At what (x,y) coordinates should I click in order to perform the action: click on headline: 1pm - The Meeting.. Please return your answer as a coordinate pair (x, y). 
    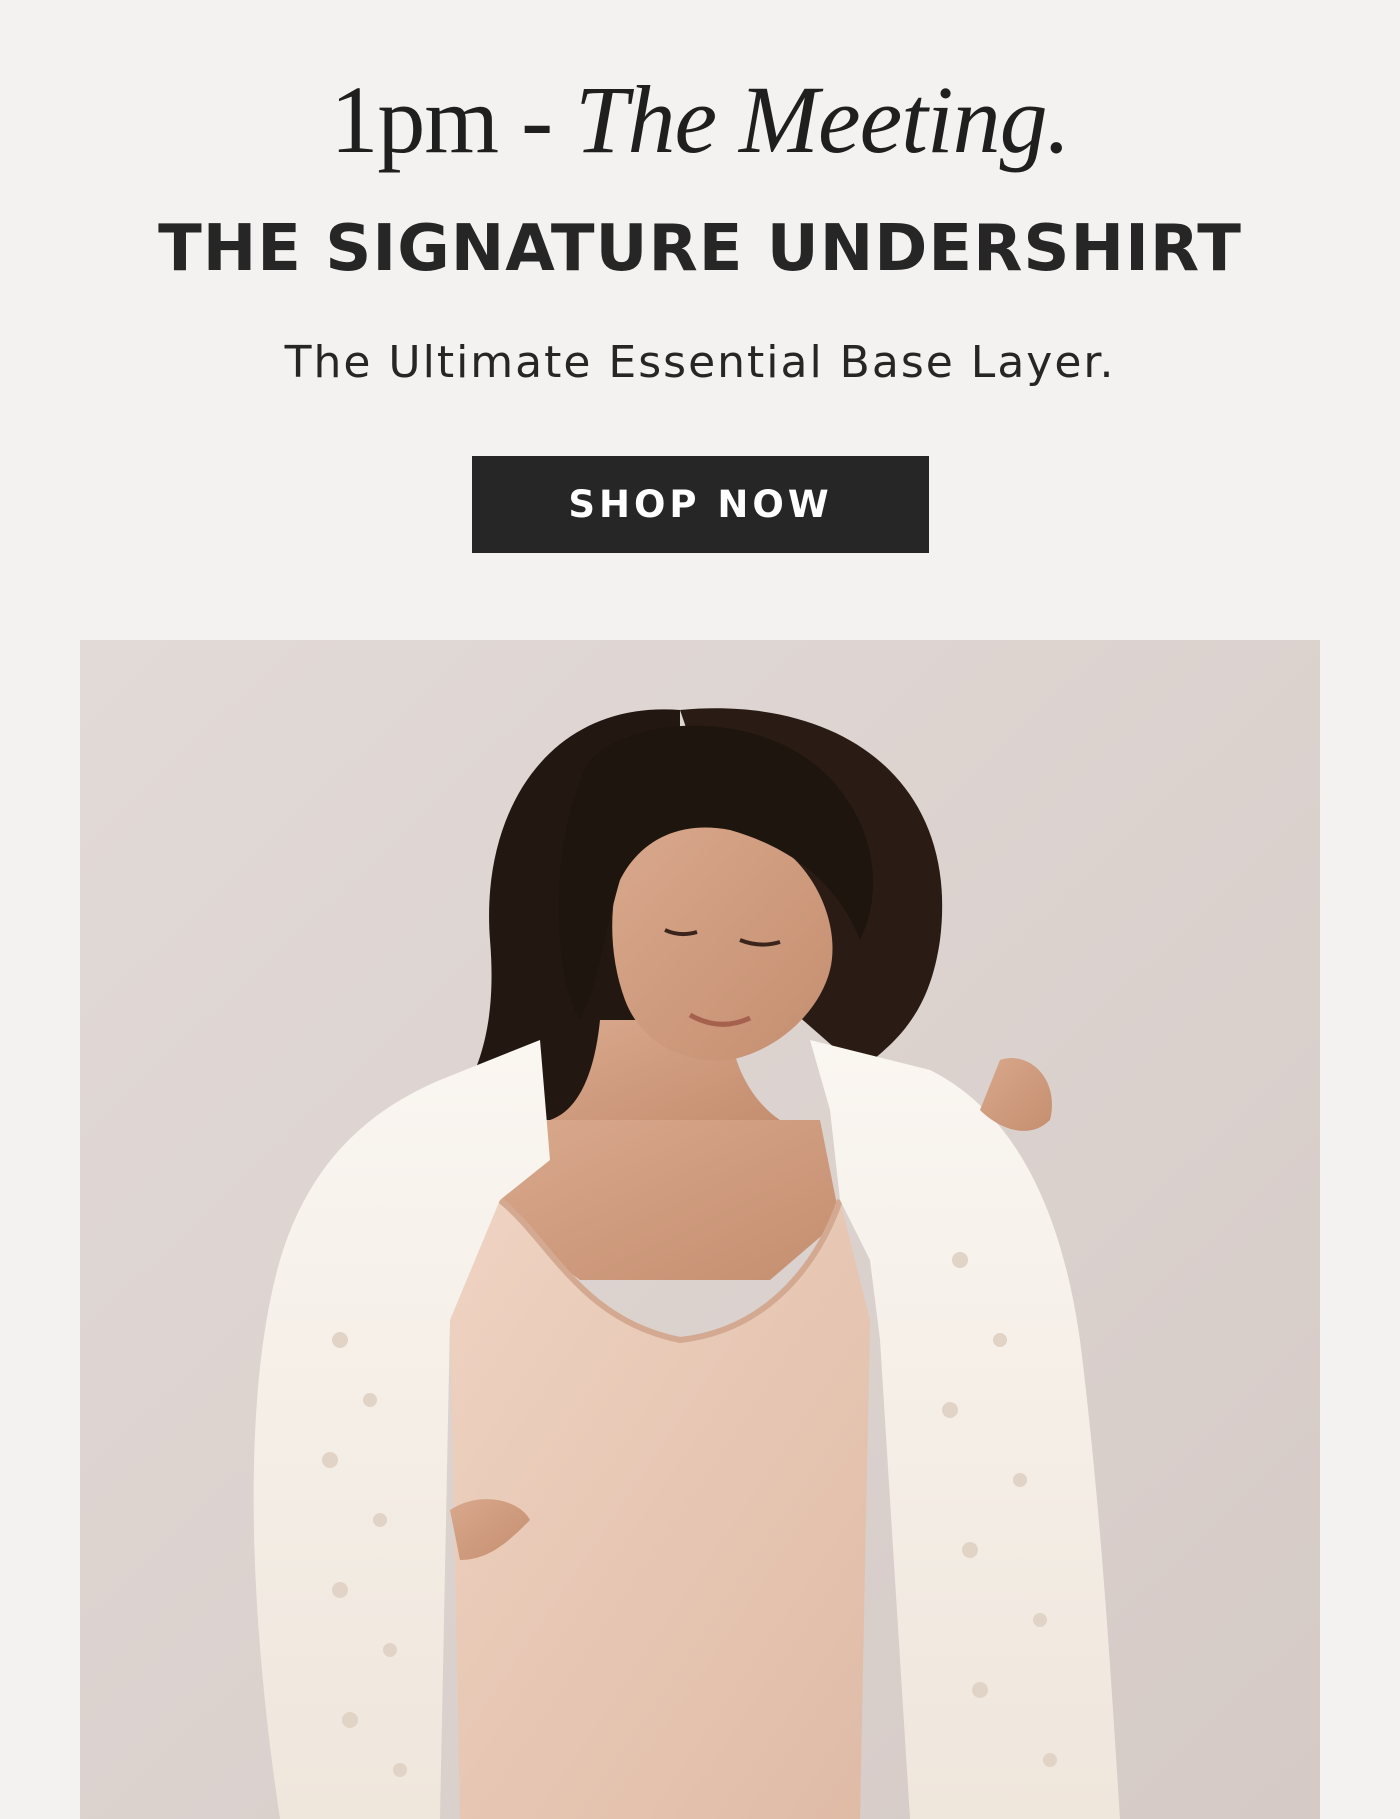
    Looking at the image, I should click on (700, 120).